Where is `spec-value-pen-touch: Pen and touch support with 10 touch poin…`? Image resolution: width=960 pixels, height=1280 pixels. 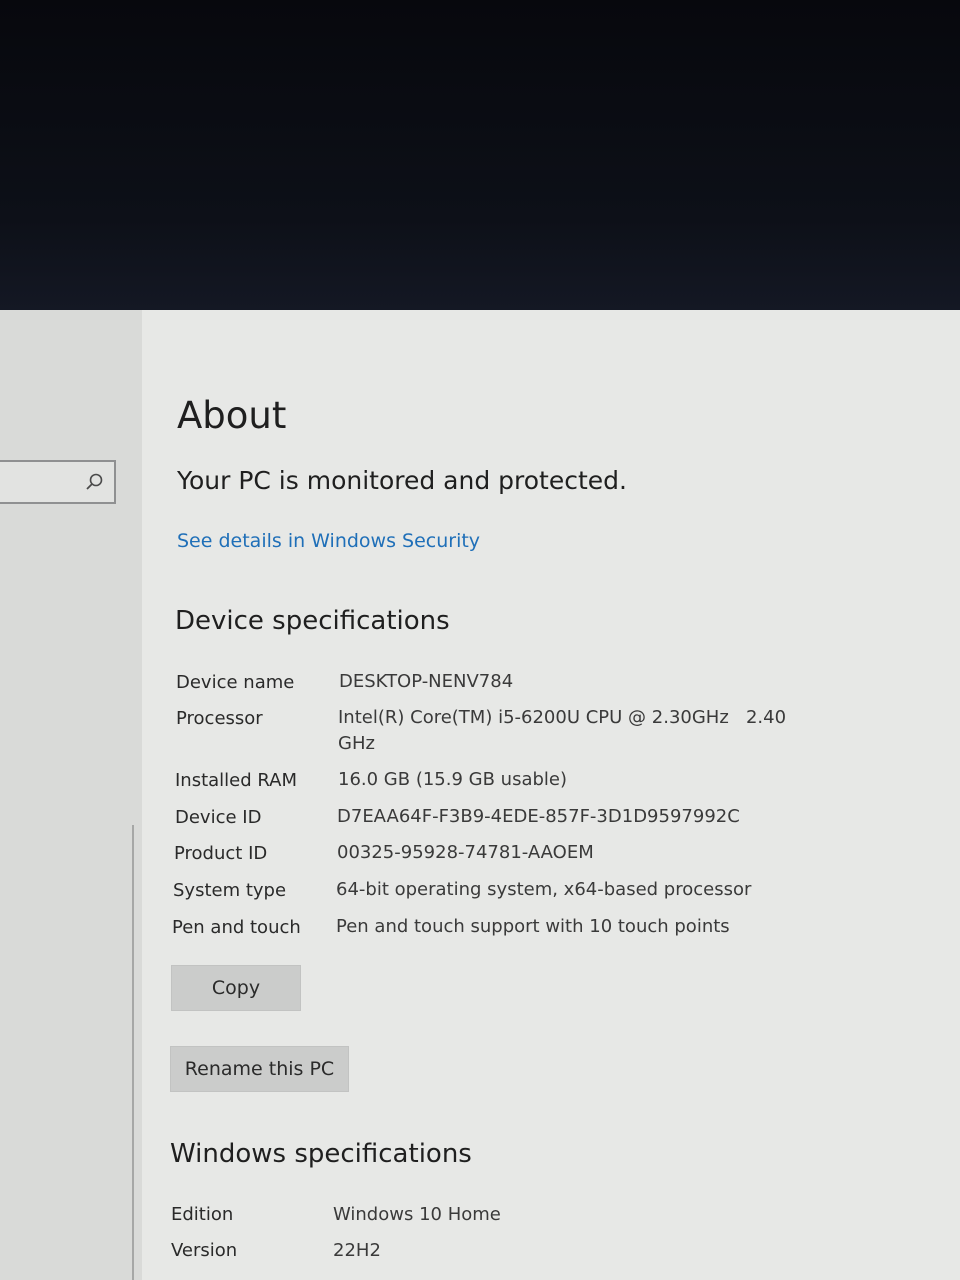
spec-value-pen-touch: Pen and touch support with 10 touch poin… is located at coordinates (533, 926).